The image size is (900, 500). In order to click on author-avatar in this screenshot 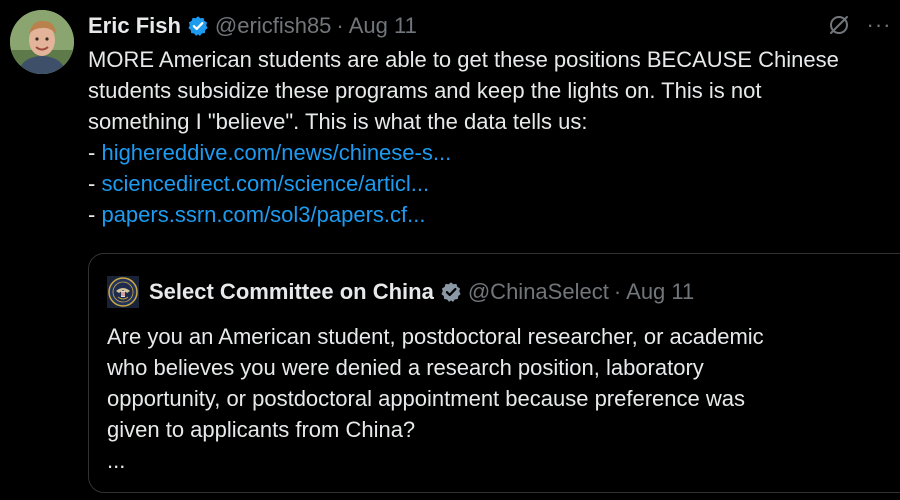, I will do `click(42, 42)`.